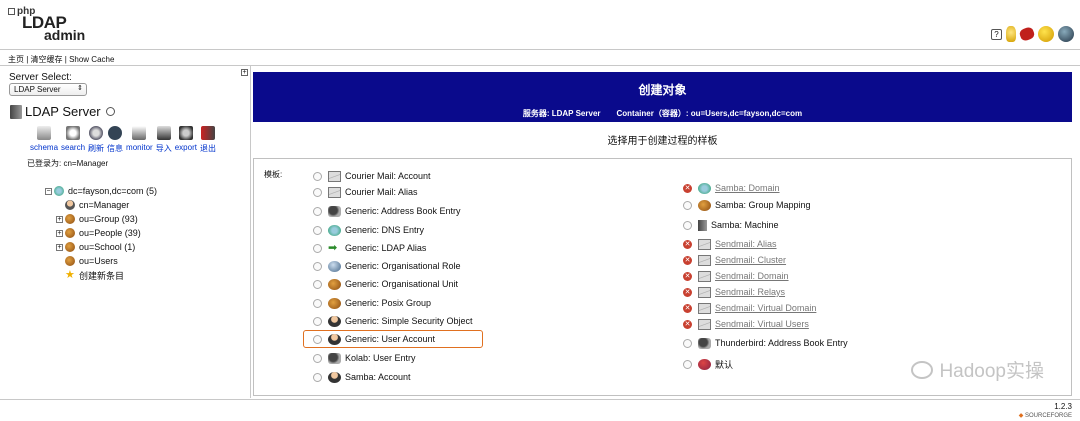 This screenshot has height=421, width=1080. What do you see at coordinates (115, 140) in the screenshot?
I see `tool-info: 信息` at bounding box center [115, 140].